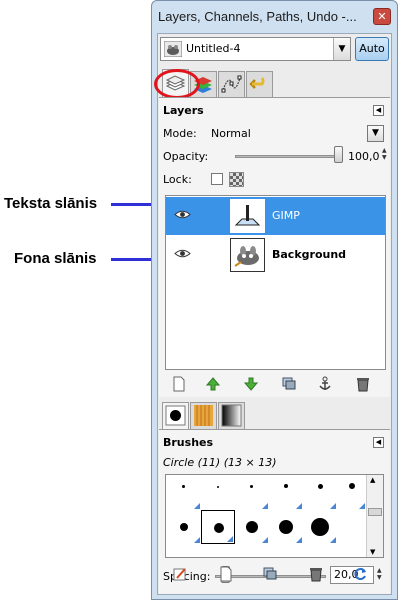 Image resolution: width=400 pixels, height=600 pixels. I want to click on lower-layer-icon, so click(251, 384).